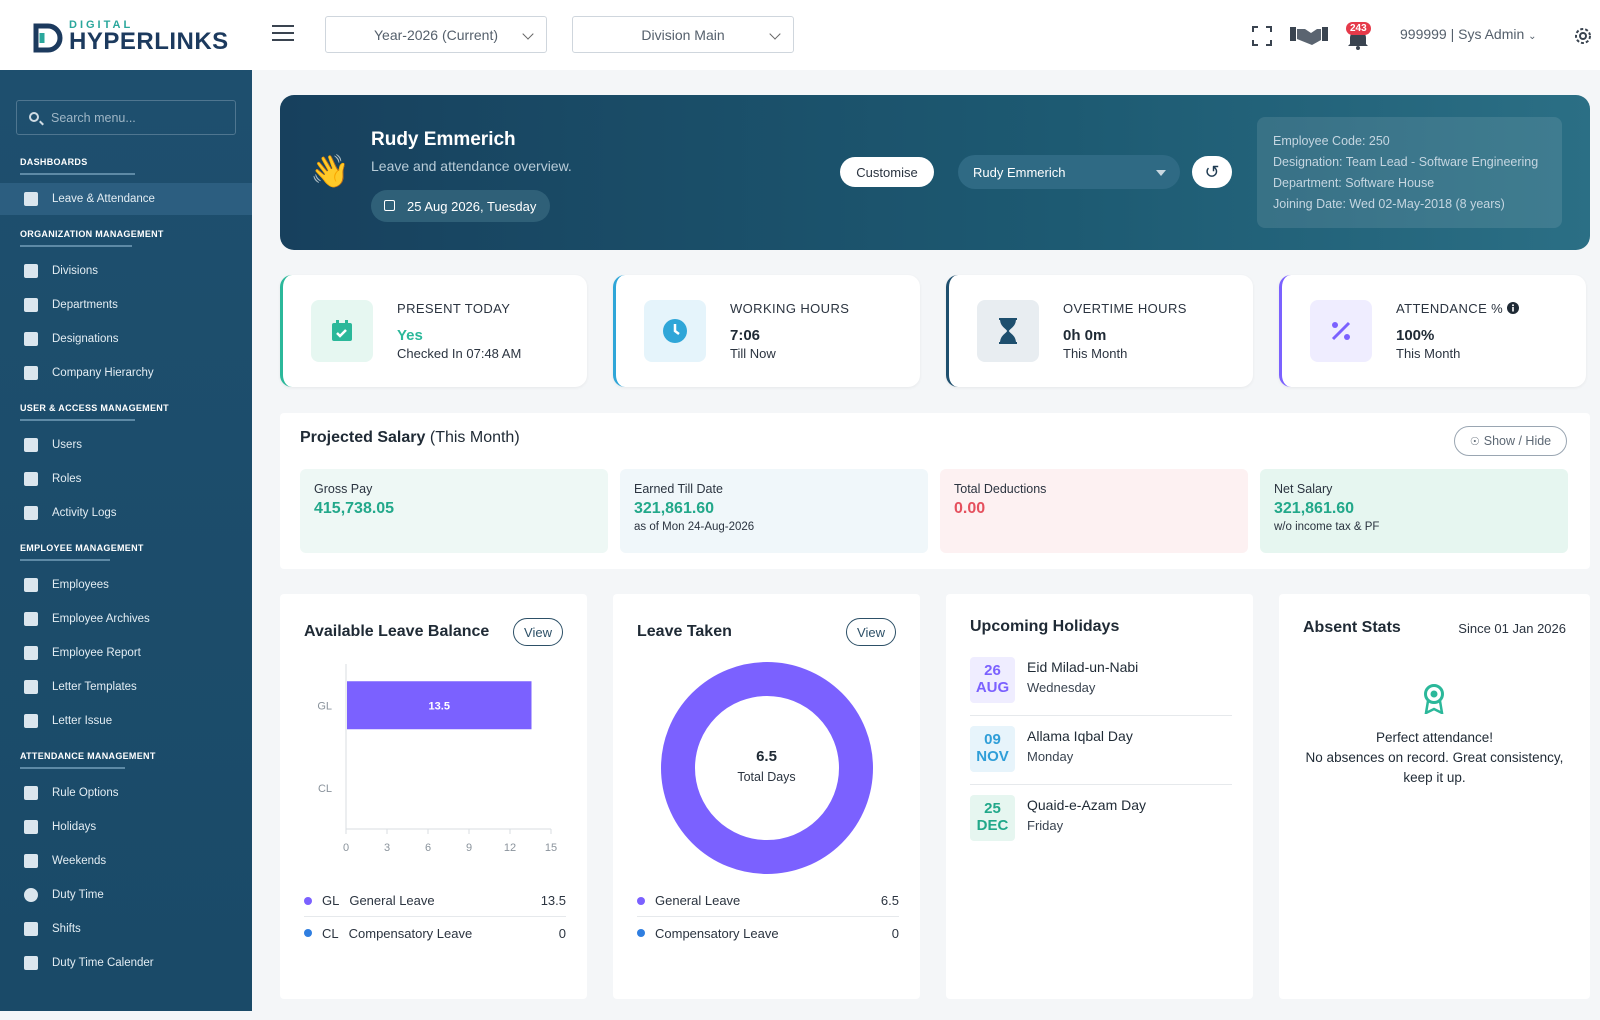 This screenshot has height=1020, width=1600. What do you see at coordinates (1583, 36) in the screenshot?
I see `settings-gear-icon` at bounding box center [1583, 36].